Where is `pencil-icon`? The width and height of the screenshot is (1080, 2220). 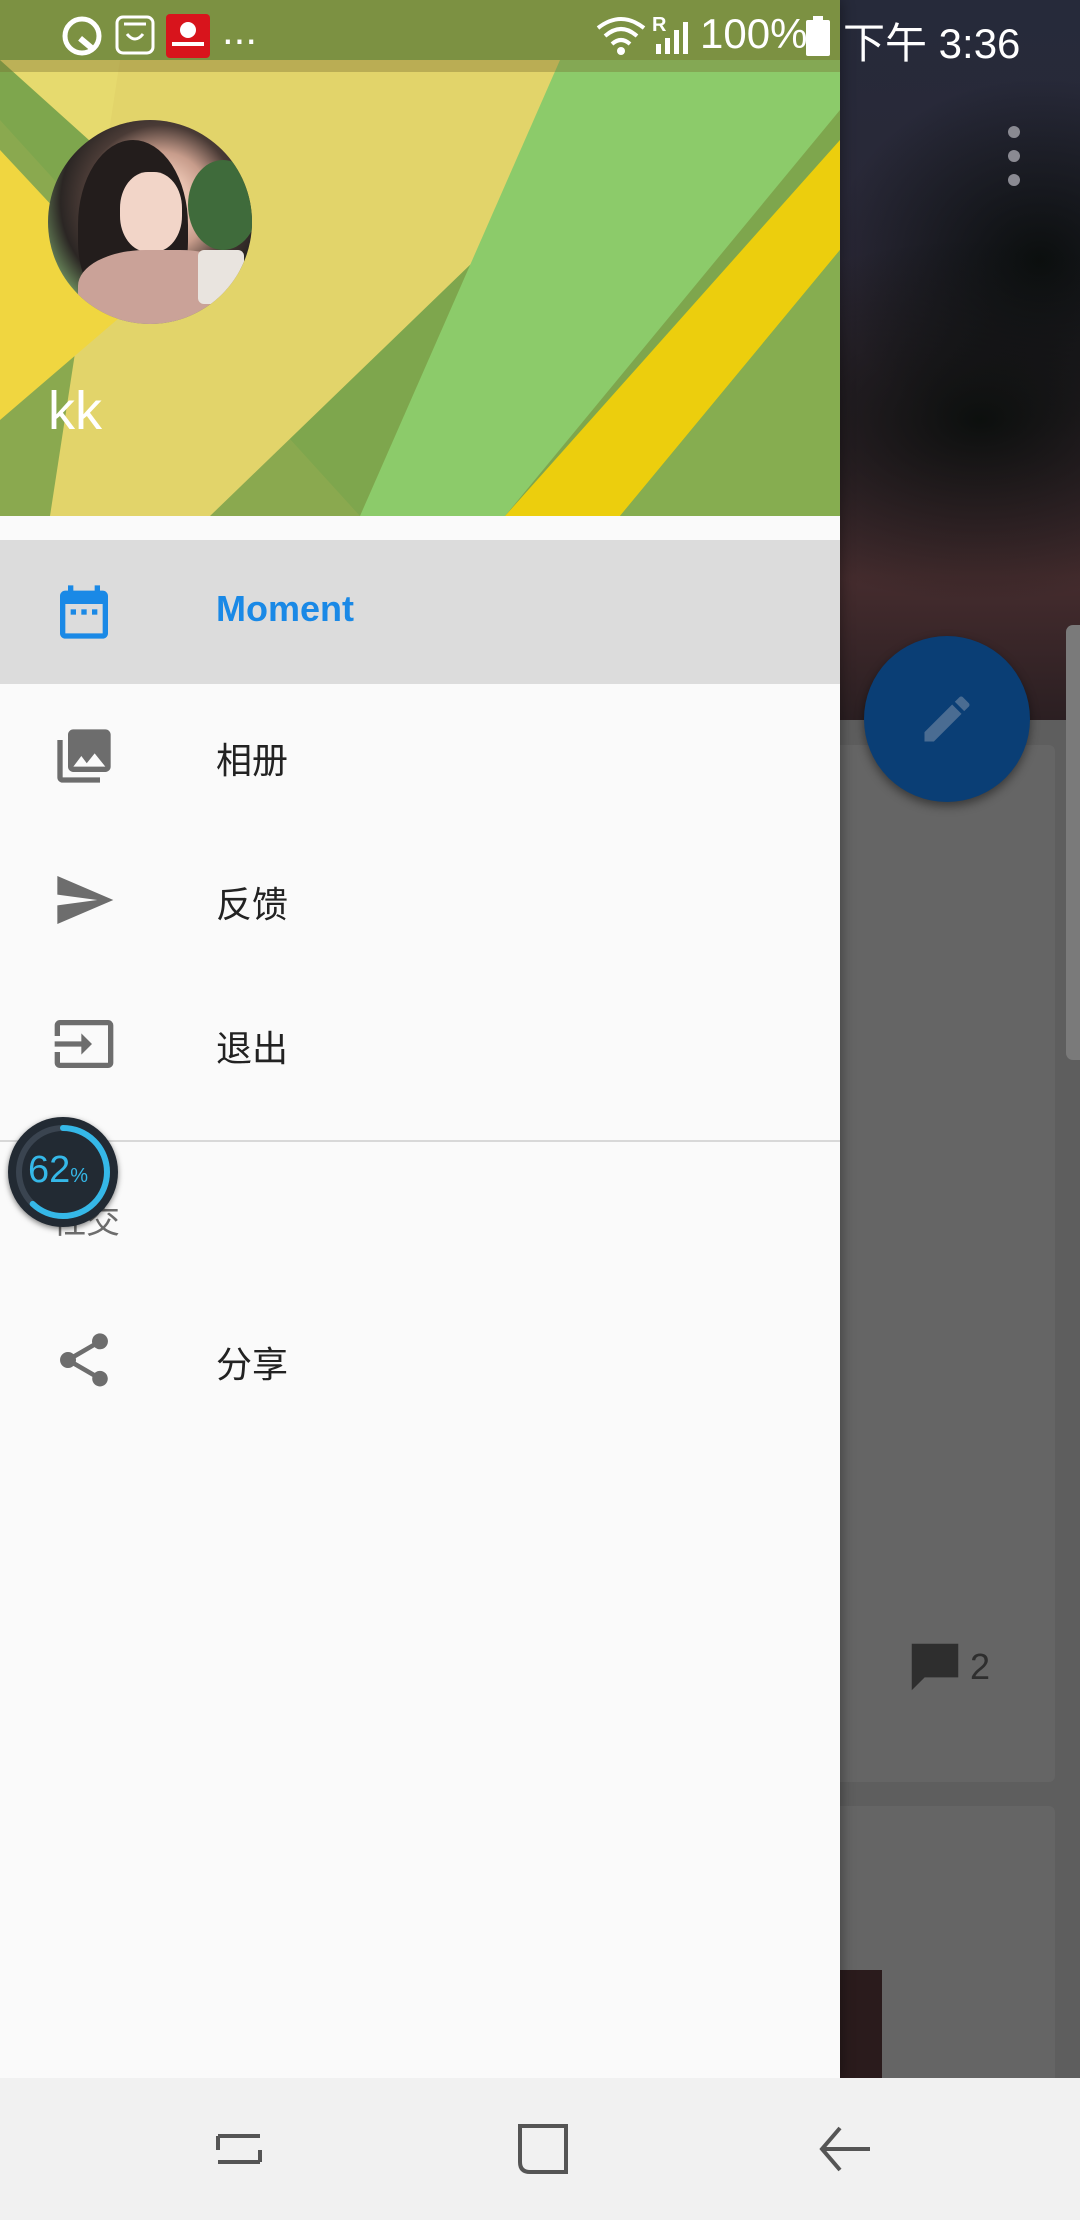 pencil-icon is located at coordinates (947, 719).